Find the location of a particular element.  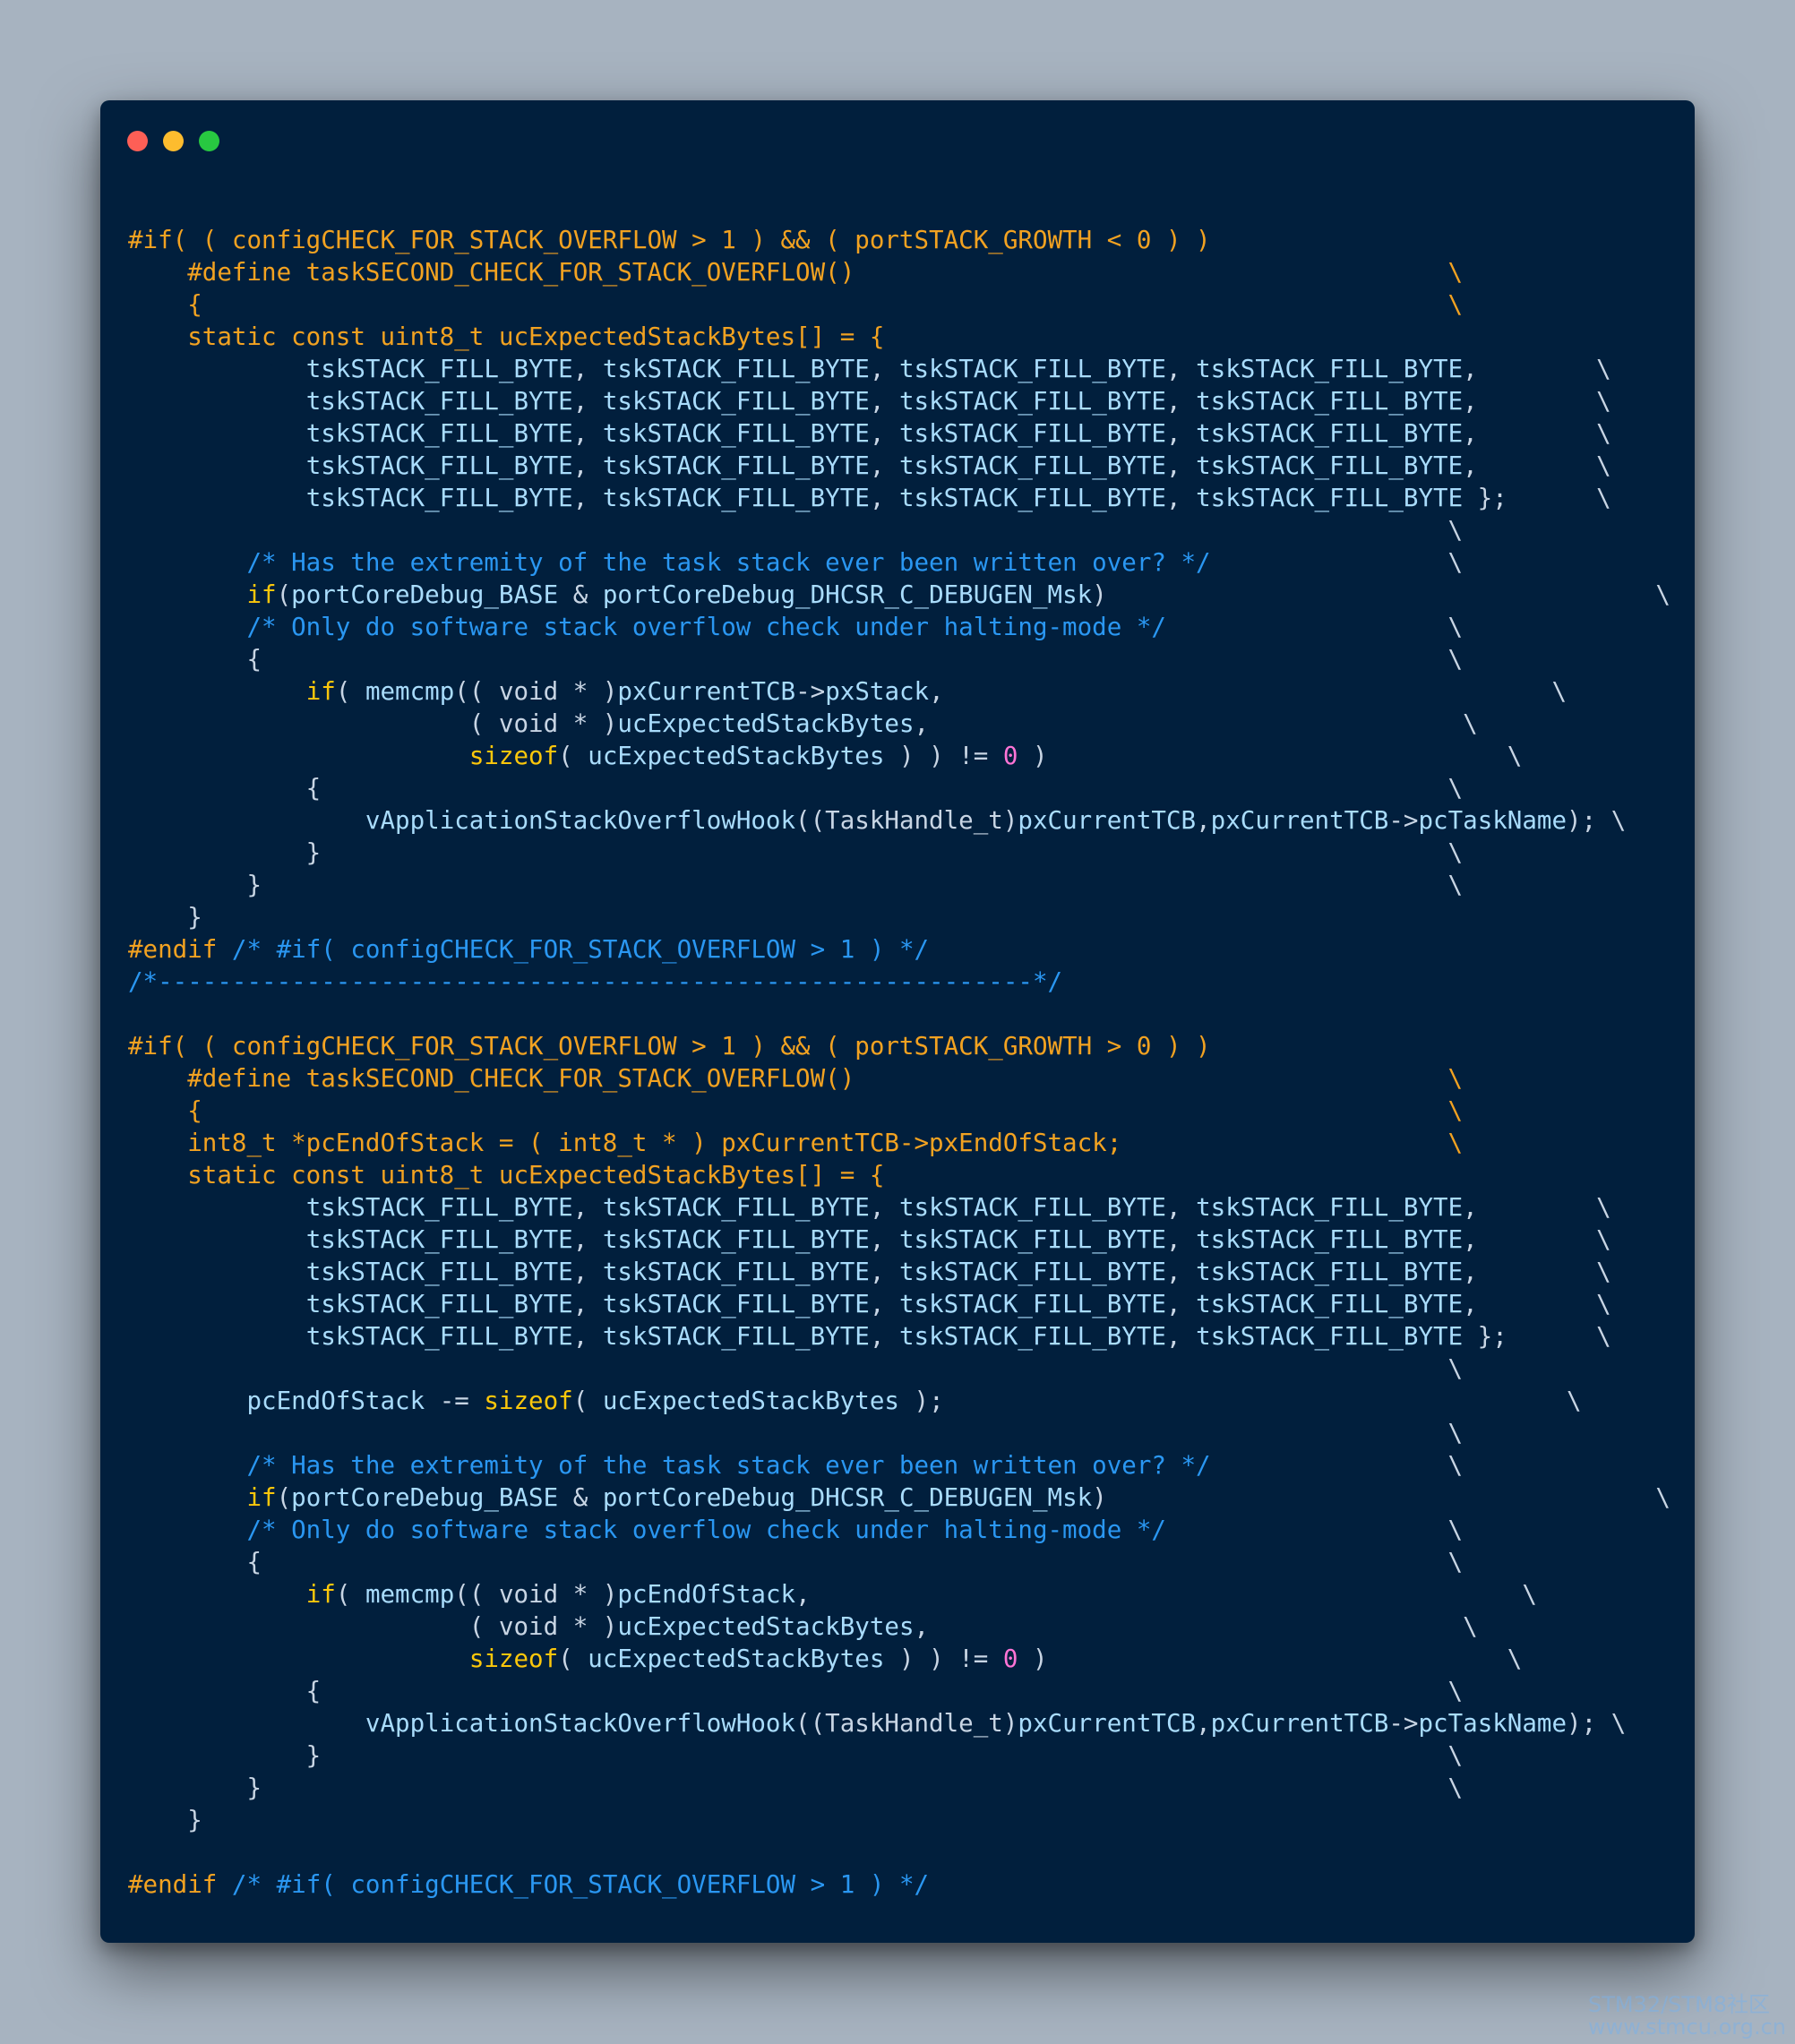

code-token: #endif is located at coordinates (180, 1885).